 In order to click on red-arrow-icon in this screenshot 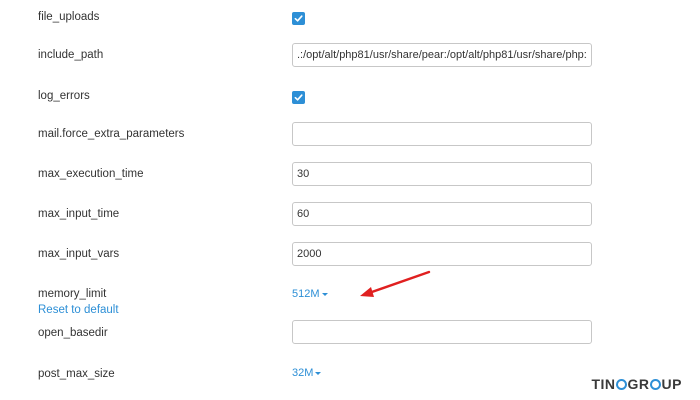, I will do `click(395, 283)`.